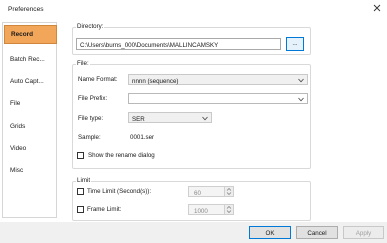 Image resolution: width=387 pixels, height=243 pixels. I want to click on ok-button-label: OK, so click(270, 233).